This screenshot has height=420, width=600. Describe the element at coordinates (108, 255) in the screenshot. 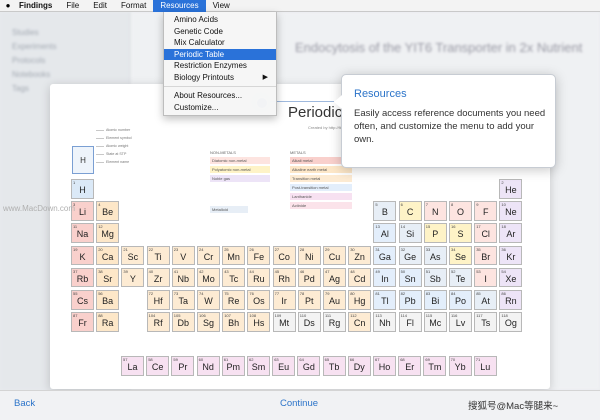

I see `element-cell-ca: 20 Ca` at that location.